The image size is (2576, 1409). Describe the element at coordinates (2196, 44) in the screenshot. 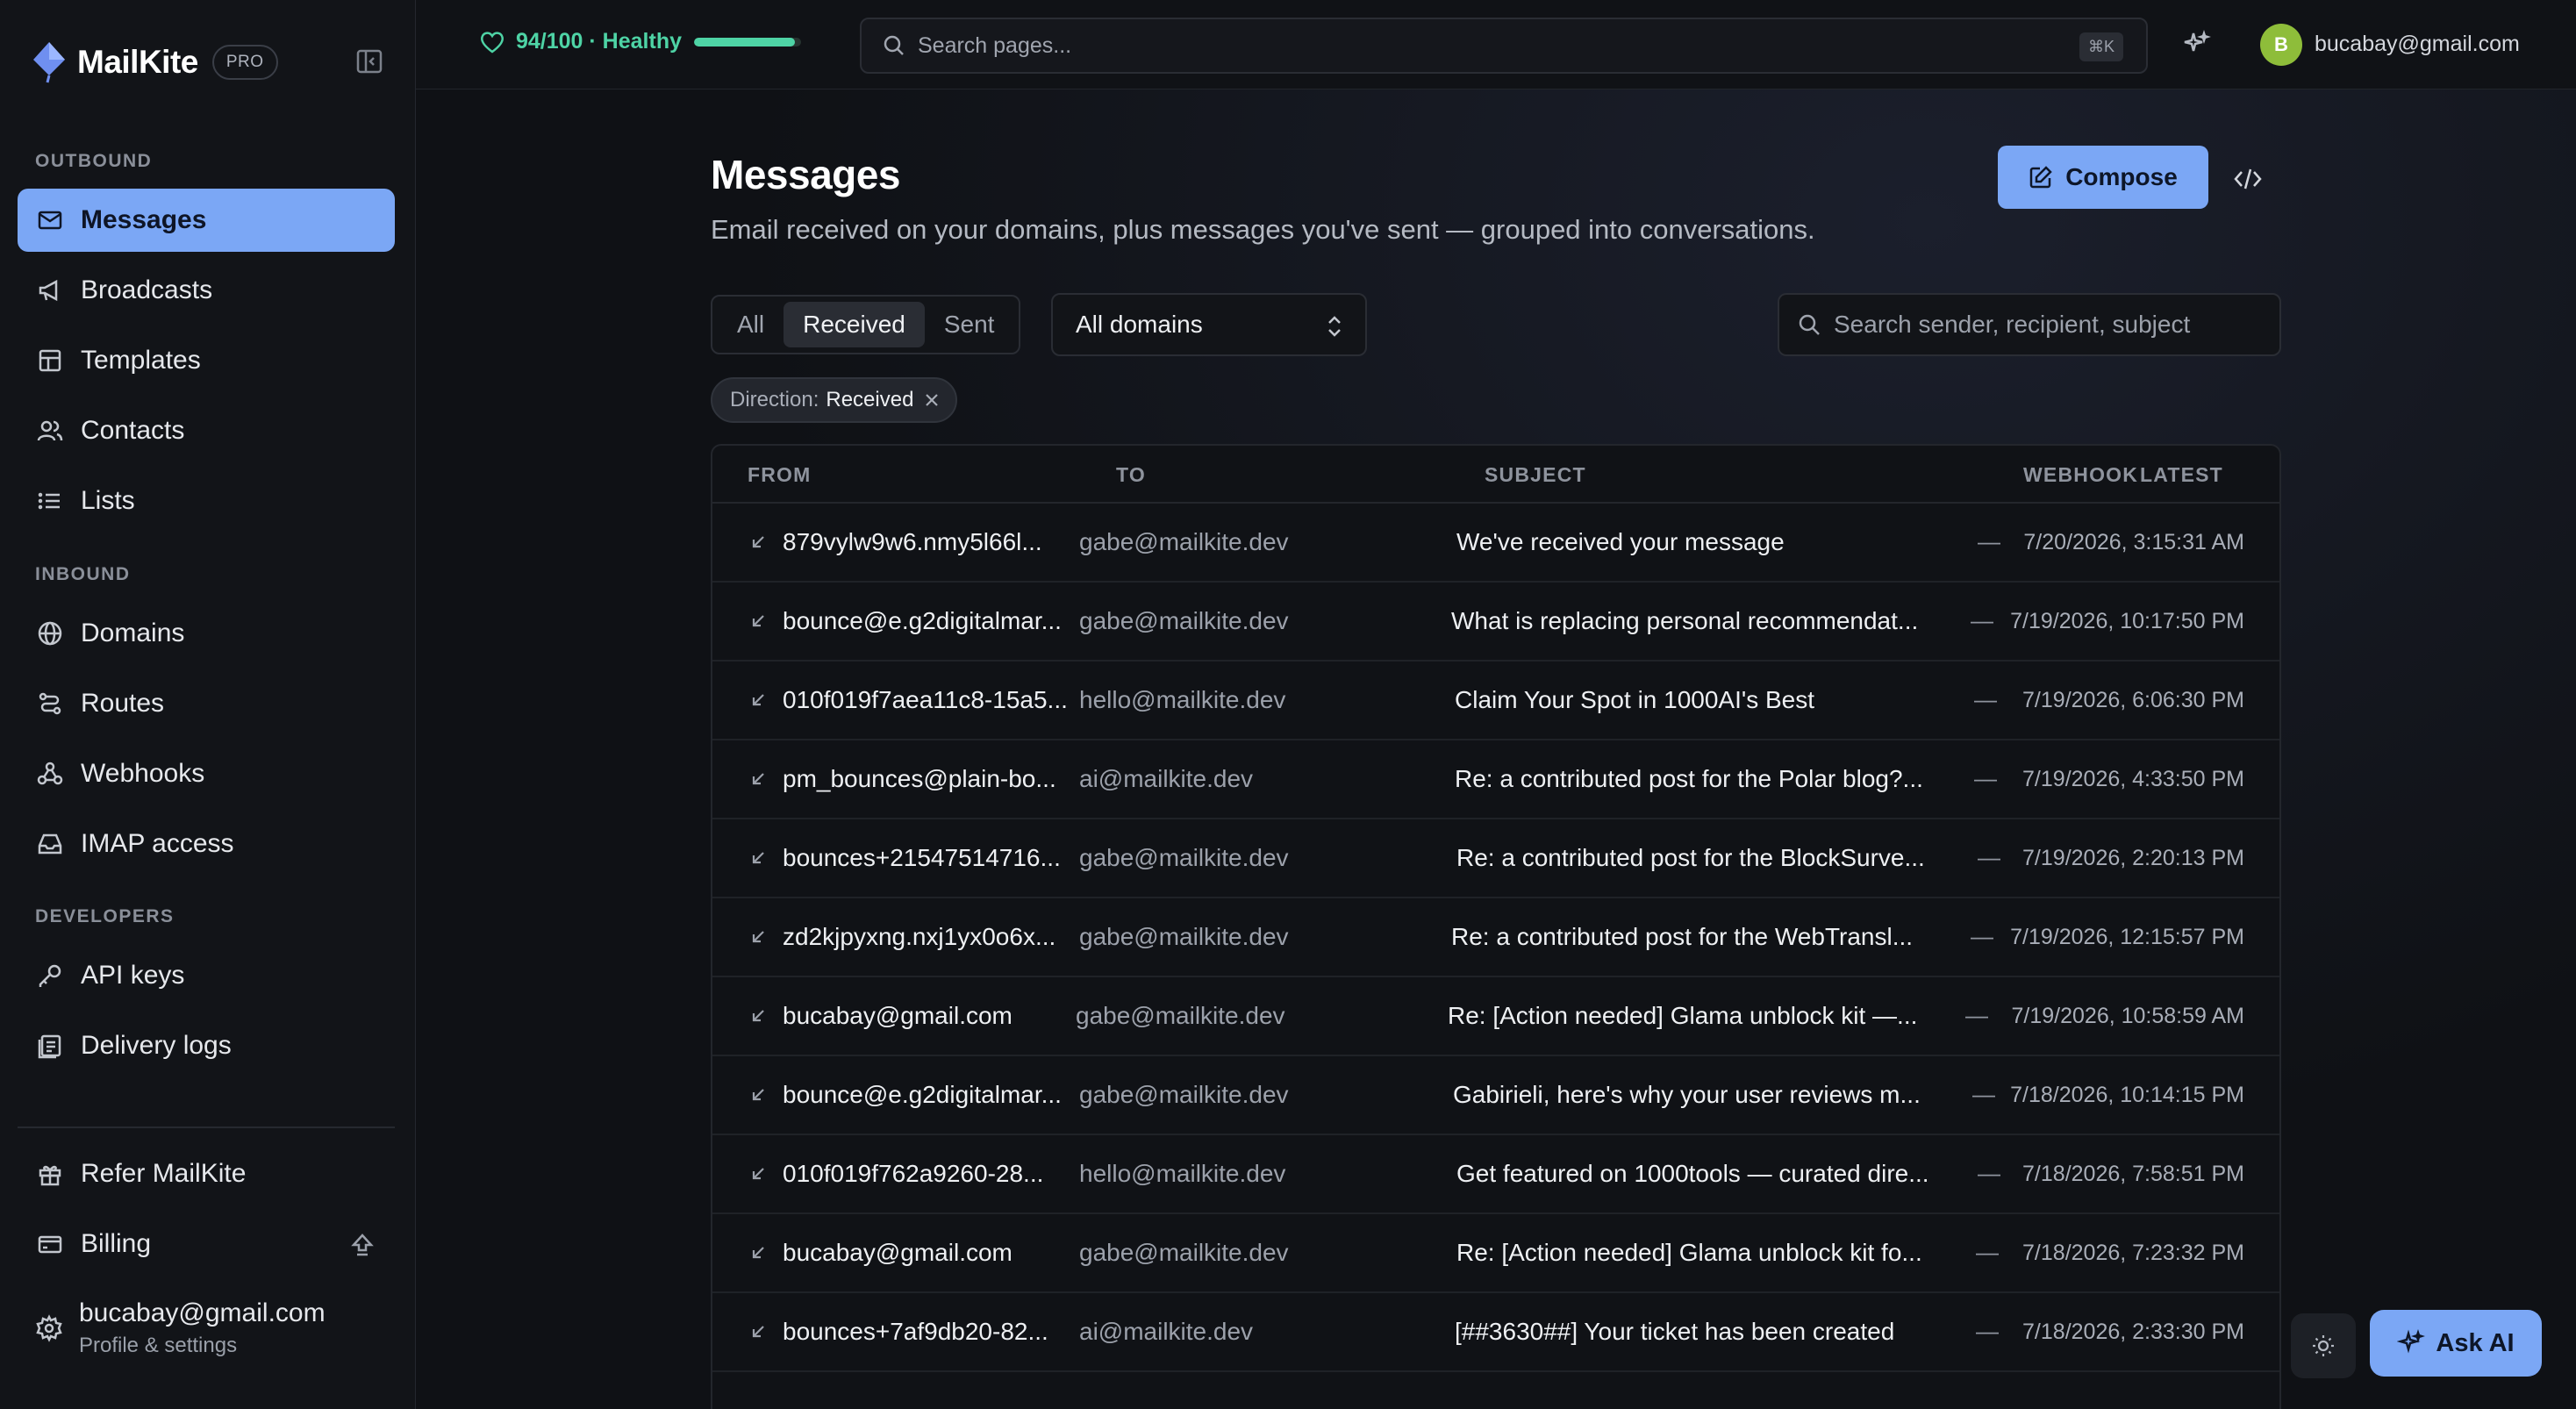

I see `sparkles-icon` at that location.